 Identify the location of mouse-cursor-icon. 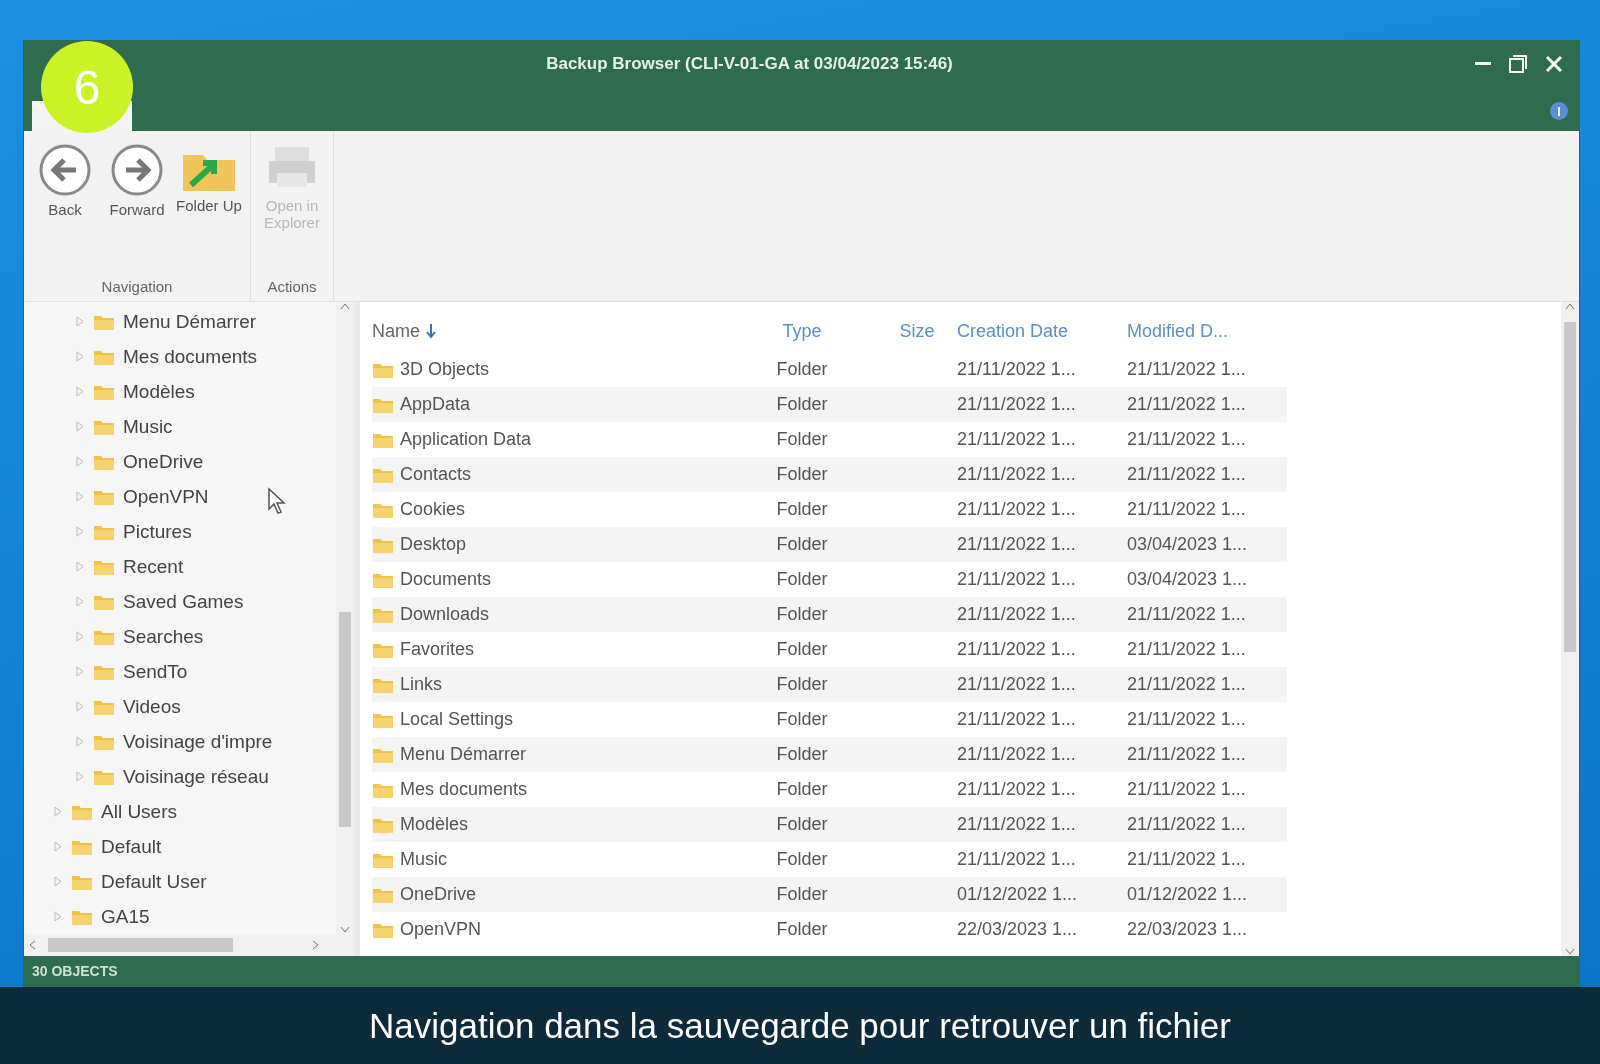
(277, 501).